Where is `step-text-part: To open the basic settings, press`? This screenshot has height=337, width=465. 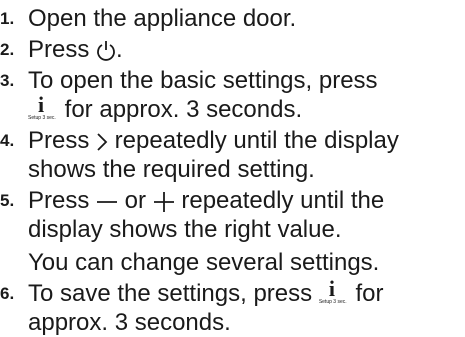
step-text-part: To open the basic settings, press is located at coordinates (203, 80).